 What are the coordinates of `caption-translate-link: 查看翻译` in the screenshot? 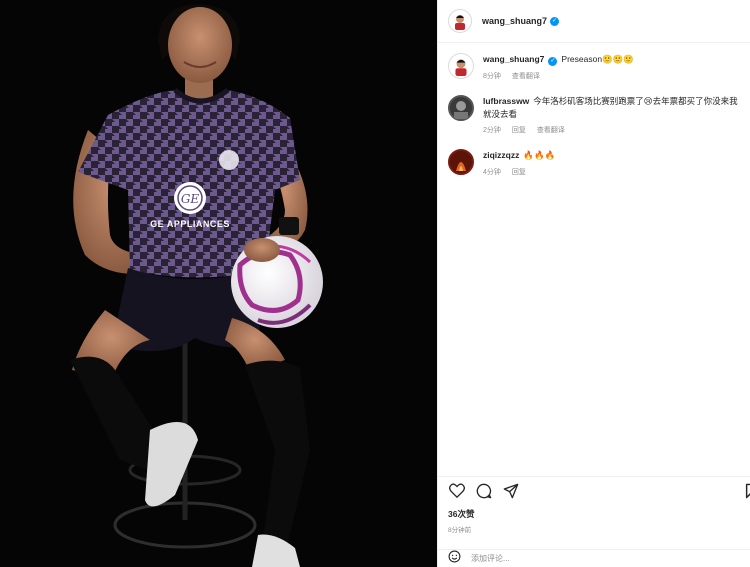 It's located at (526, 76).